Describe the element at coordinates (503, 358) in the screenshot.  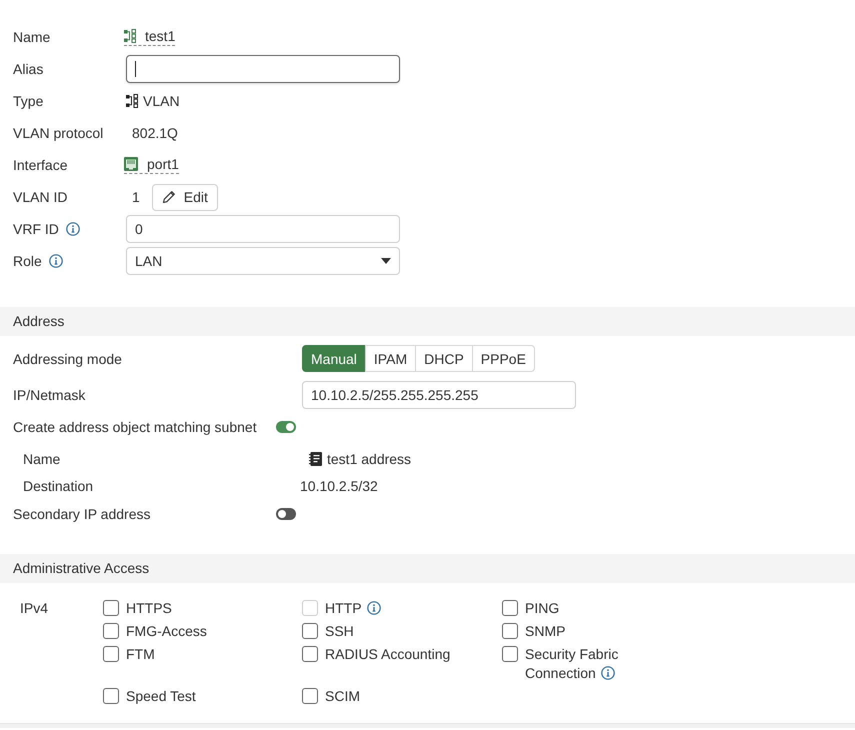
I see `mode-tab: PPPoE` at that location.